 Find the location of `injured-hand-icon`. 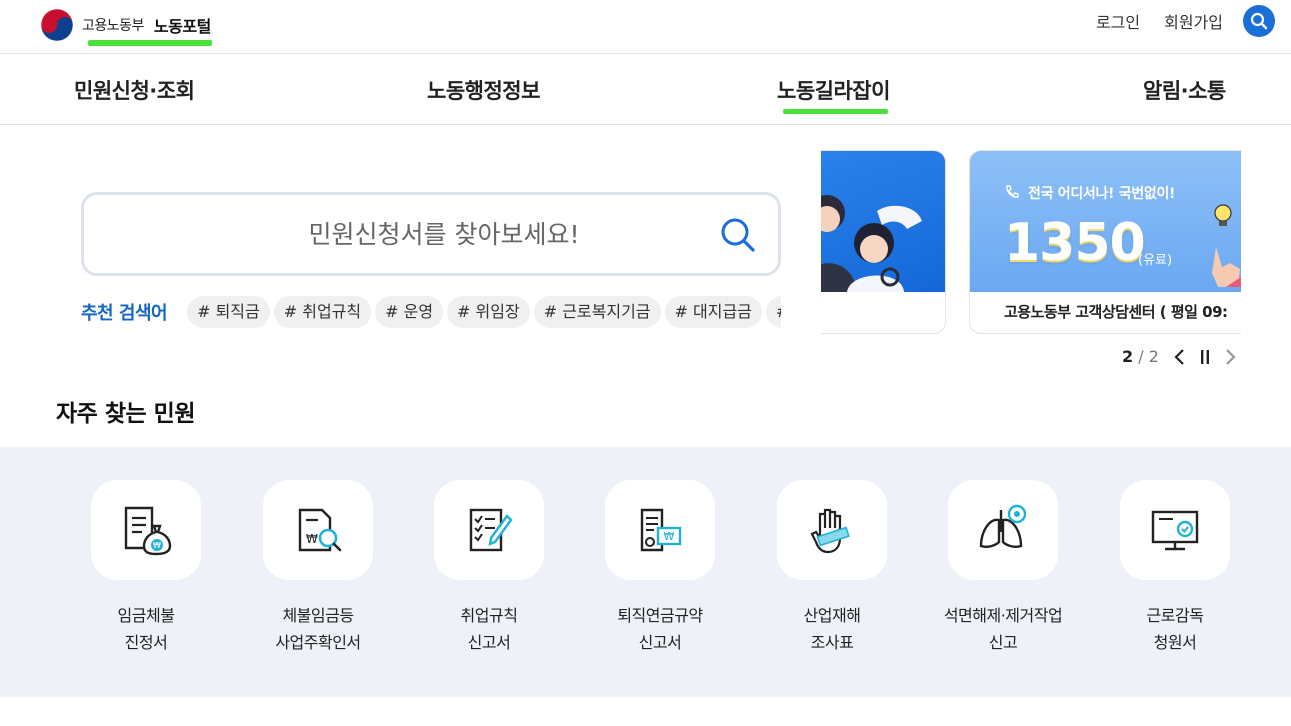

injured-hand-icon is located at coordinates (830, 531).